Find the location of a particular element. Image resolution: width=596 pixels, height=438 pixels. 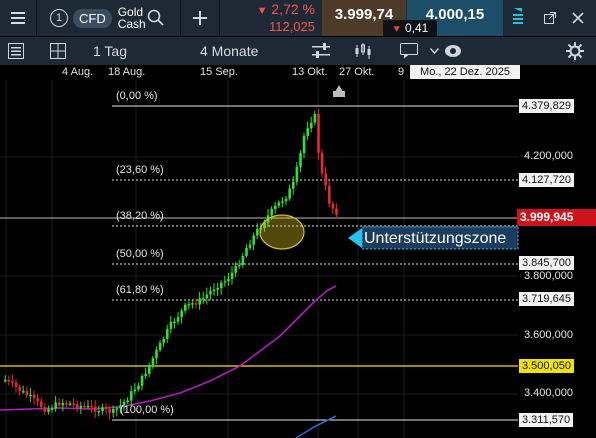

price-axis-tick: 3.800,000 is located at coordinates (548, 276).